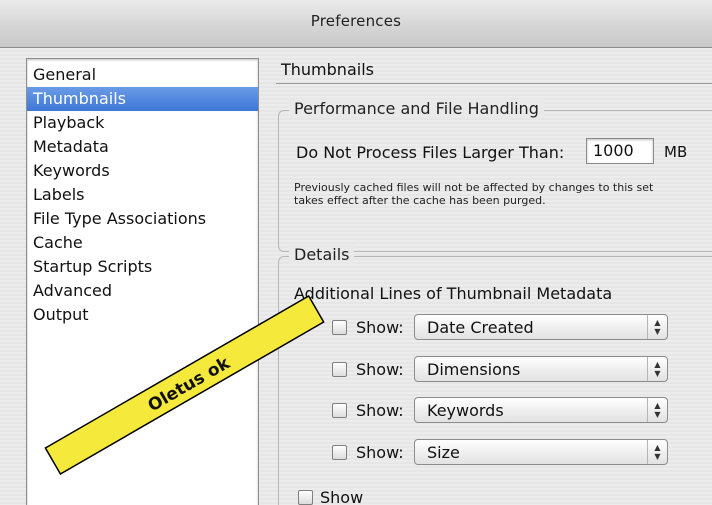  I want to click on show-label-2: Show:, so click(380, 369).